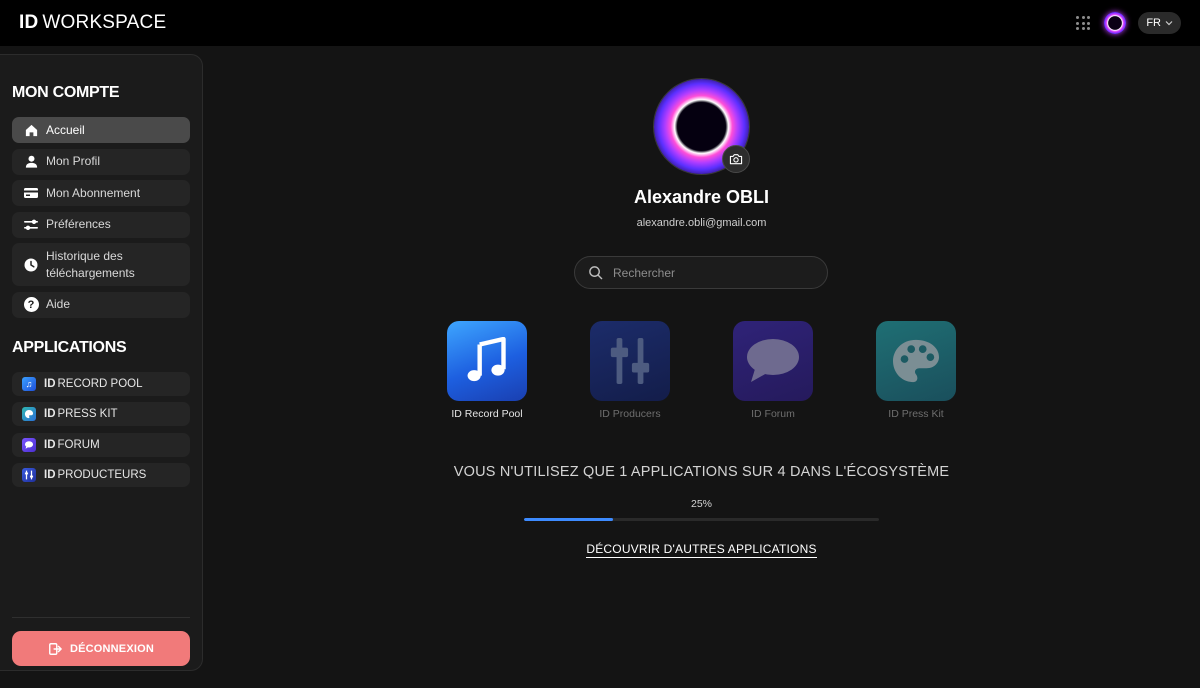  Describe the element at coordinates (701, 223) in the screenshot. I see `user-email: alexandre.obli@gmail.com` at that location.